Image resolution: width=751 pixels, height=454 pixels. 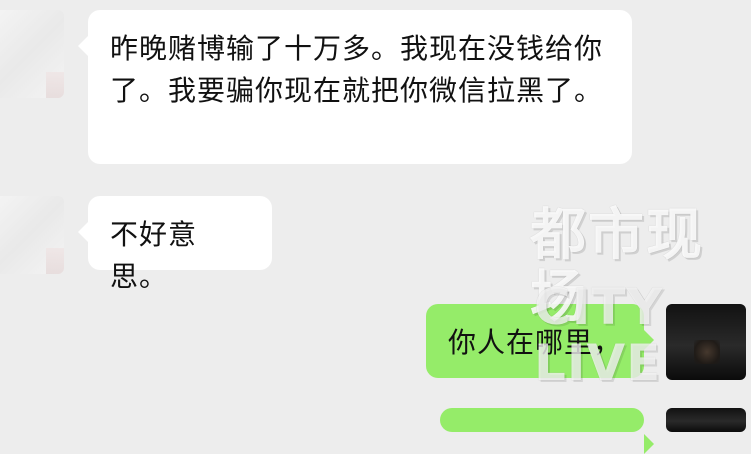 I want to click on message-text: 不好意思。, so click(x=154, y=255).